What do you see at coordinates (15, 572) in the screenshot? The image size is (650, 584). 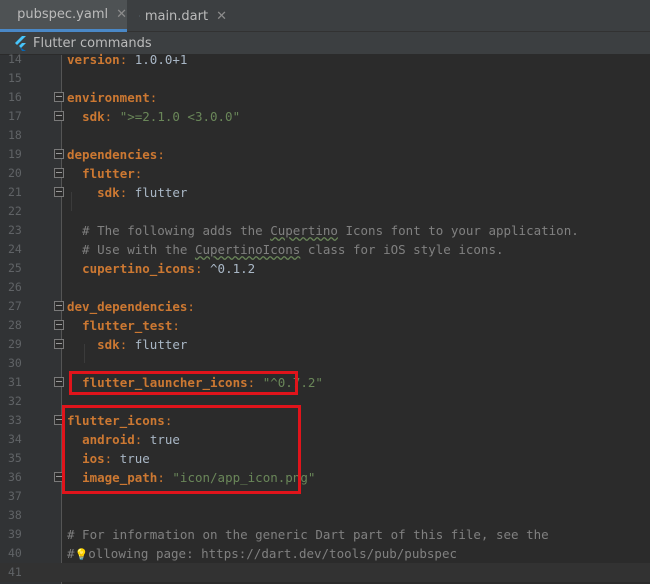 I see `line-number: 41` at bounding box center [15, 572].